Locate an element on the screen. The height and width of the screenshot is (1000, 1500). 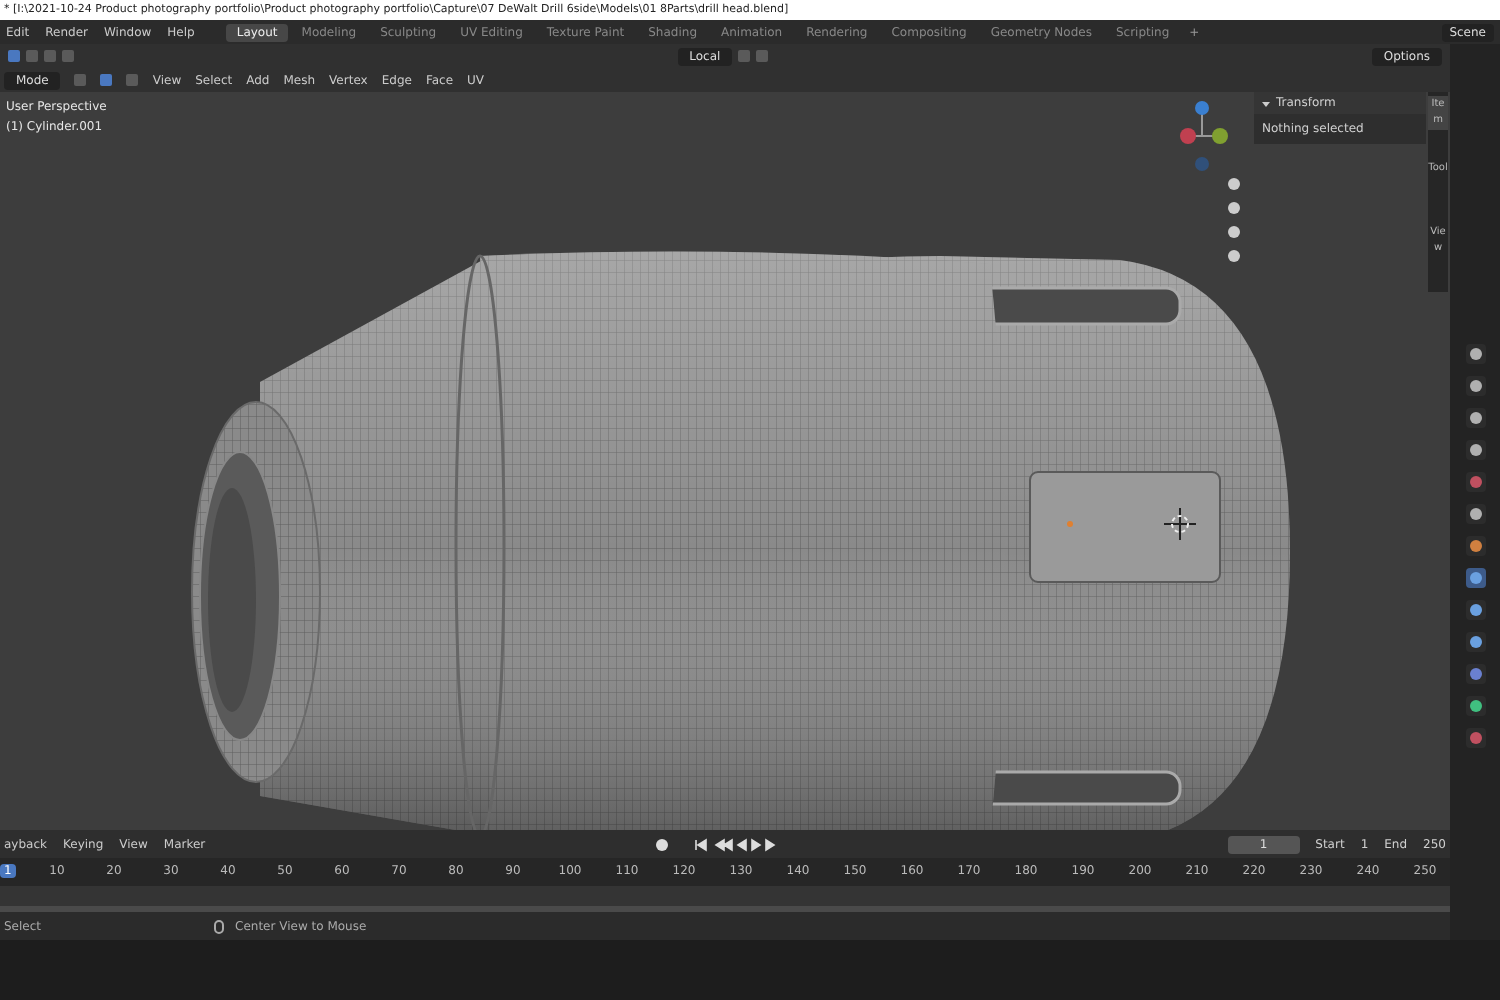
caret-down-icon is located at coordinates (1266, 103).